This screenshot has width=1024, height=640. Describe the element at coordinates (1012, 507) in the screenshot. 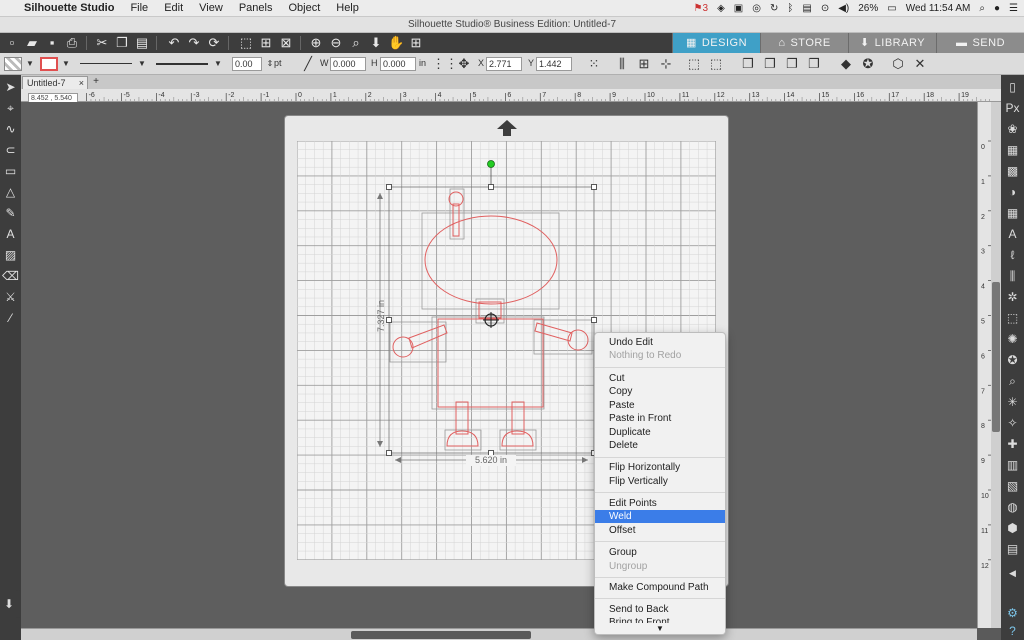

I see `globe-icon: ◍` at that location.